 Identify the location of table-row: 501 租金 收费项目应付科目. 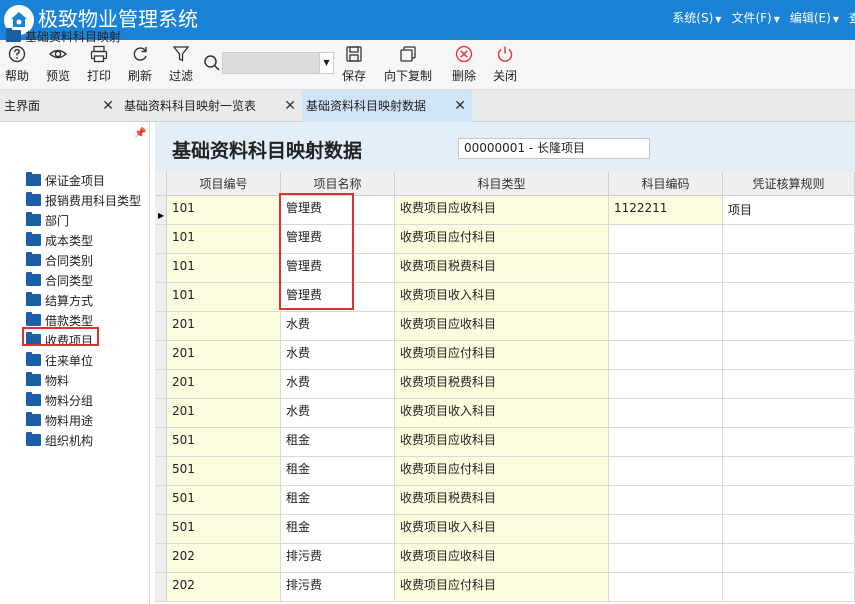
(505, 471).